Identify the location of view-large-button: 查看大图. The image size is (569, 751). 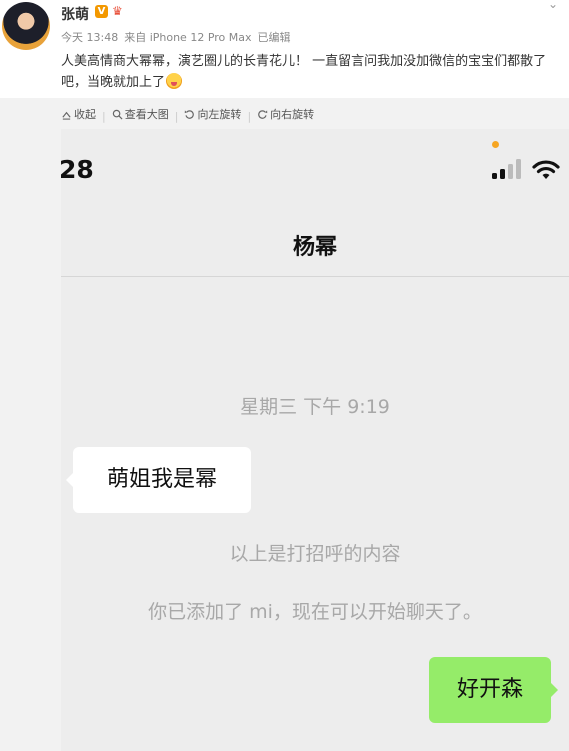
(140, 114).